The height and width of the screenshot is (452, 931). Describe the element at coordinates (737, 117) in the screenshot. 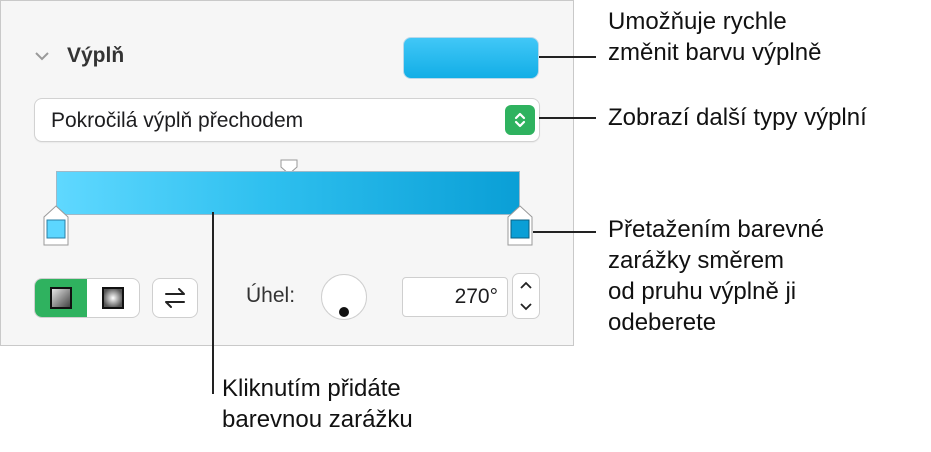

I see `callout-fill-types: Zobrazí další typy výplní` at that location.